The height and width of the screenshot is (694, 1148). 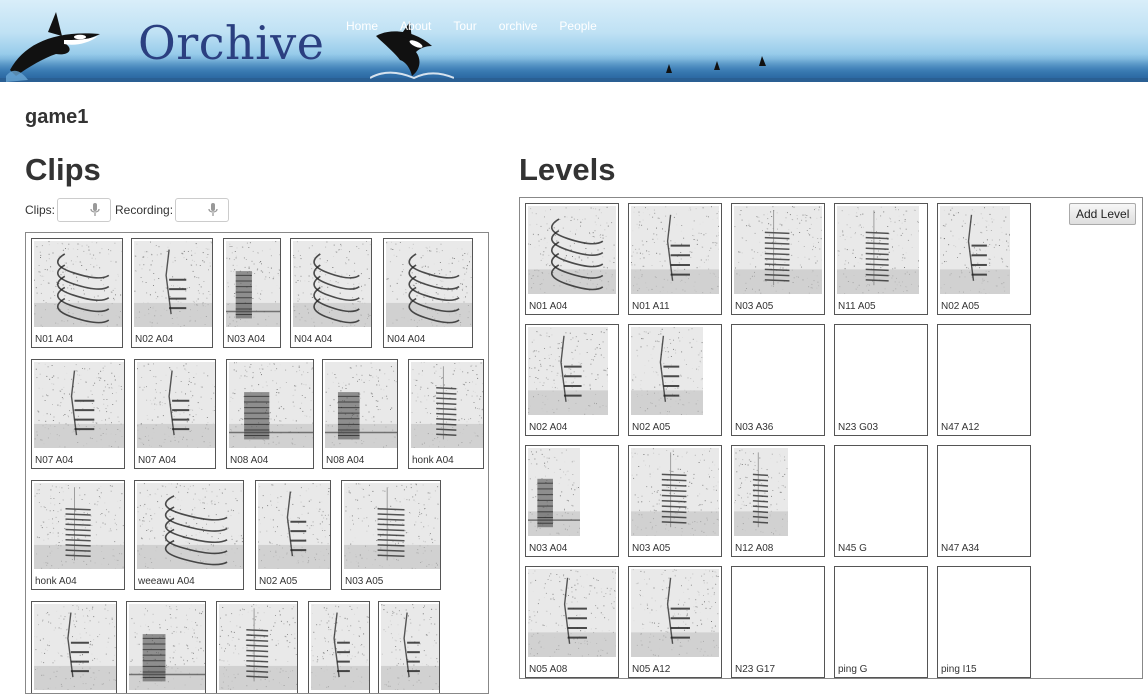 I want to click on level-card: N02 A04, so click(x=572, y=380).